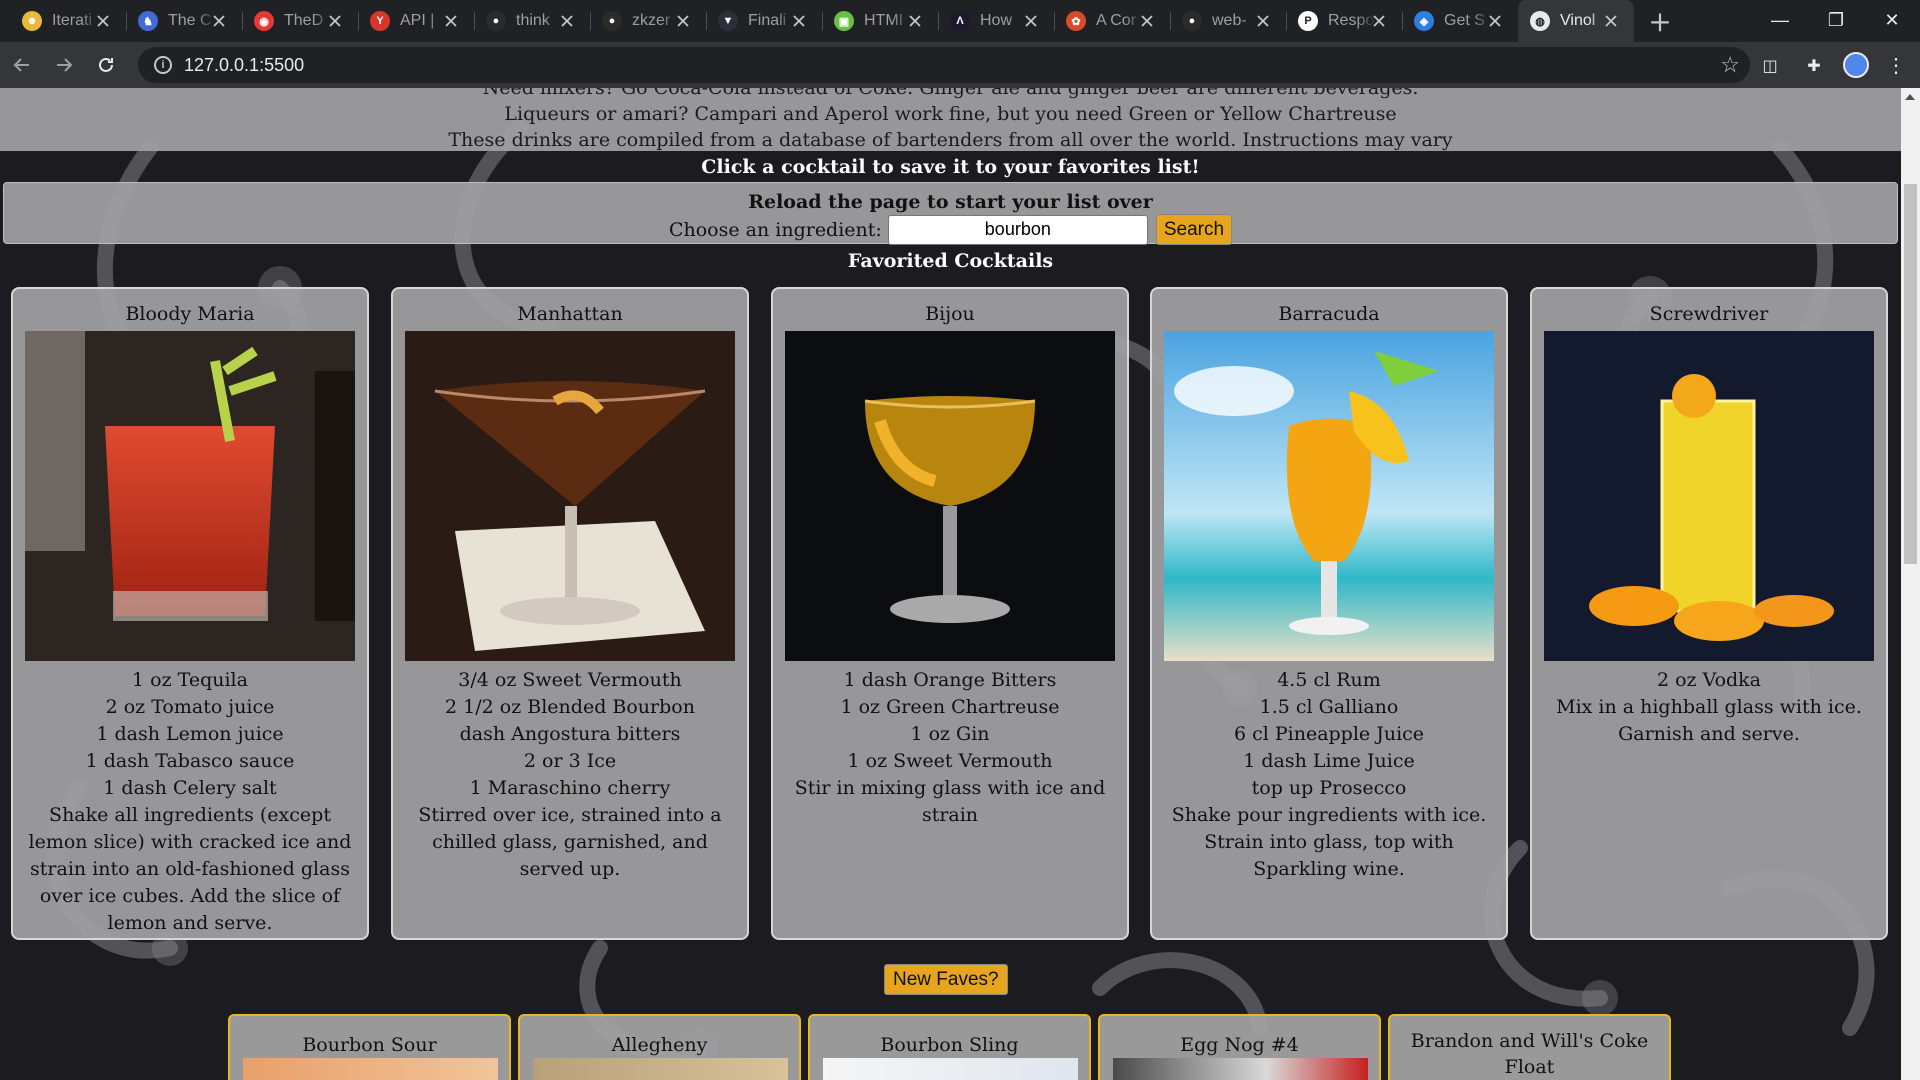 The image size is (1920, 1080). I want to click on window-controls: — ❐ ✕, so click(1836, 20).